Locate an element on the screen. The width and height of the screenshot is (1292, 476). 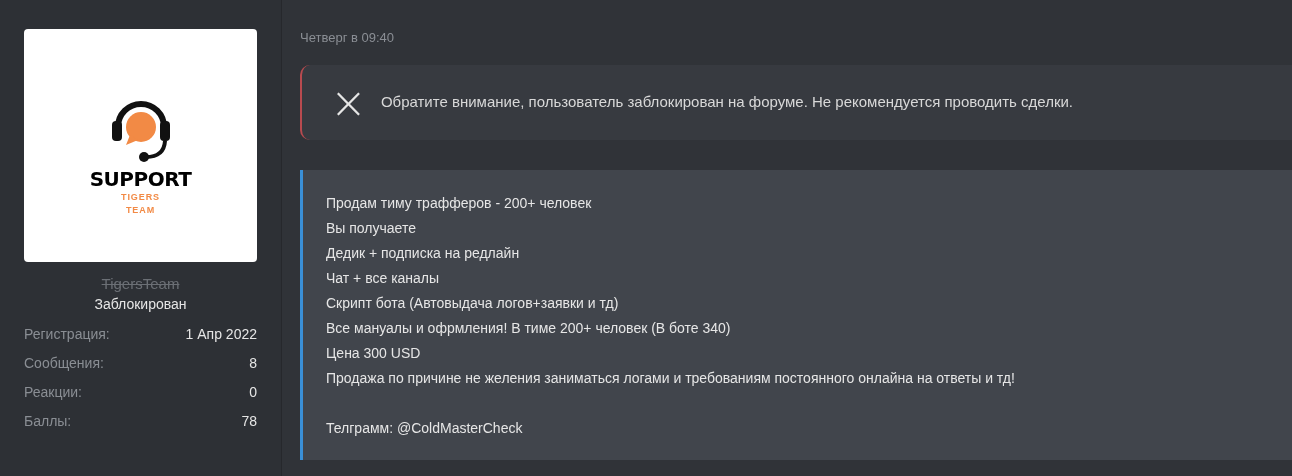
logo-subtitle: TEAM is located at coordinates (140, 210).